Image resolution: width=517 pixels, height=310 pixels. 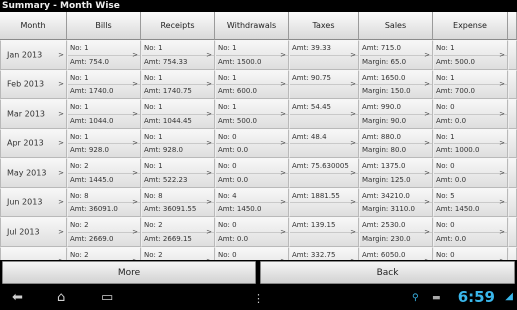 What do you see at coordinates (470, 26) in the screenshot?
I see `header-expense: Expense` at bounding box center [470, 26].